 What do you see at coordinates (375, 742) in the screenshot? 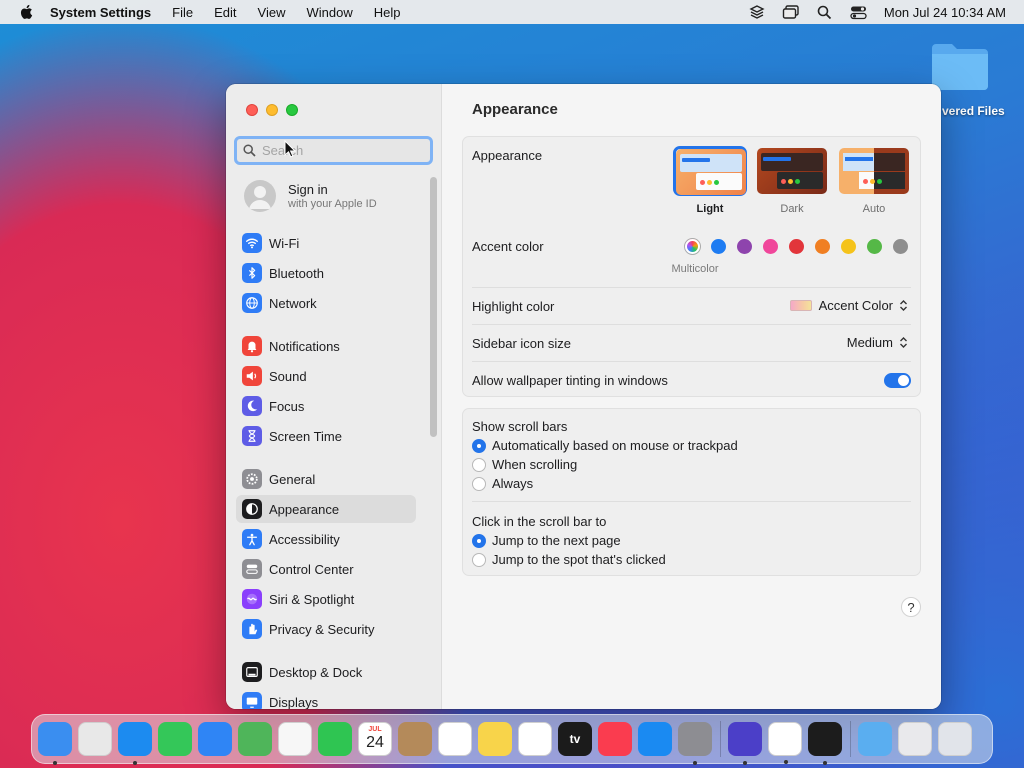
I see `calendar-day: 24` at bounding box center [375, 742].